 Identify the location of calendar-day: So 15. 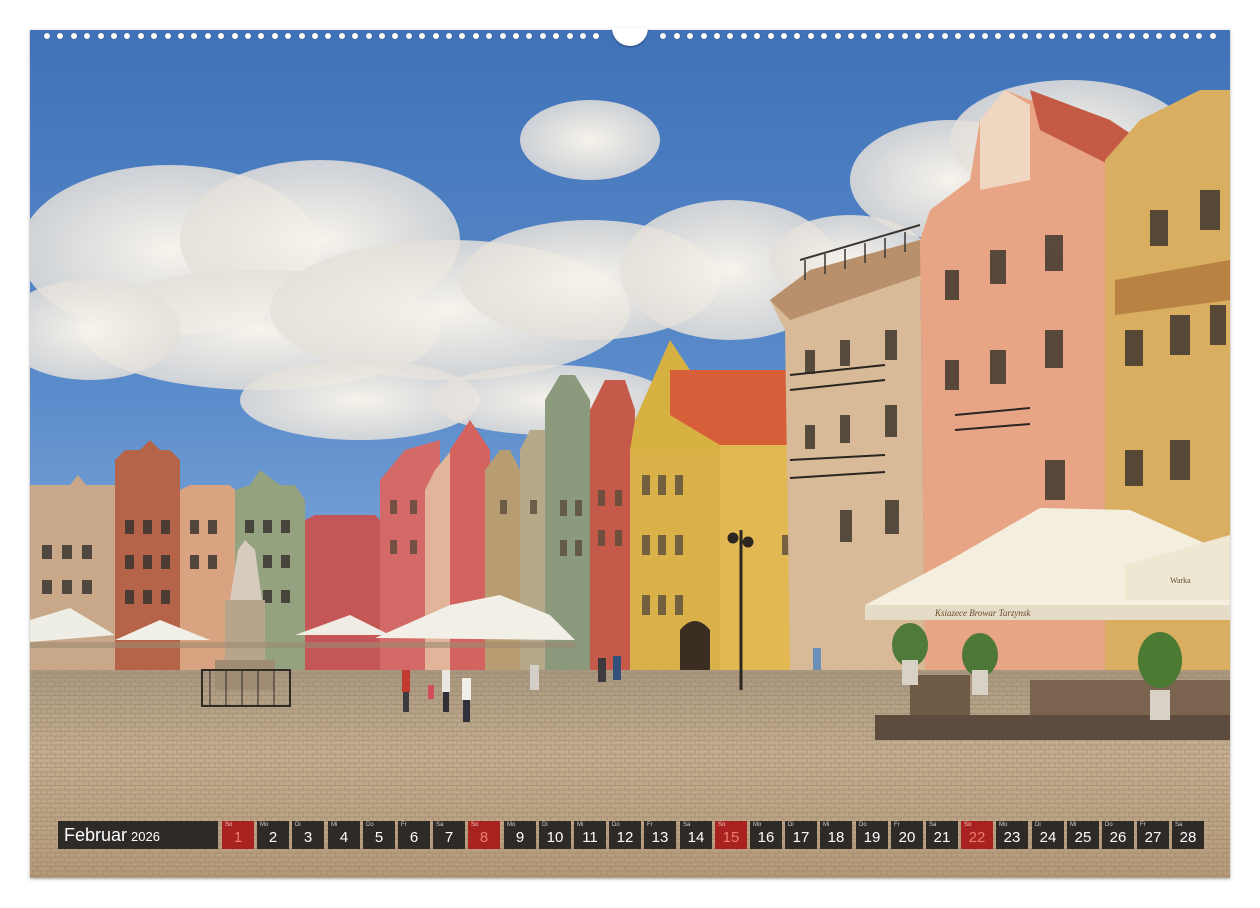
(731, 835).